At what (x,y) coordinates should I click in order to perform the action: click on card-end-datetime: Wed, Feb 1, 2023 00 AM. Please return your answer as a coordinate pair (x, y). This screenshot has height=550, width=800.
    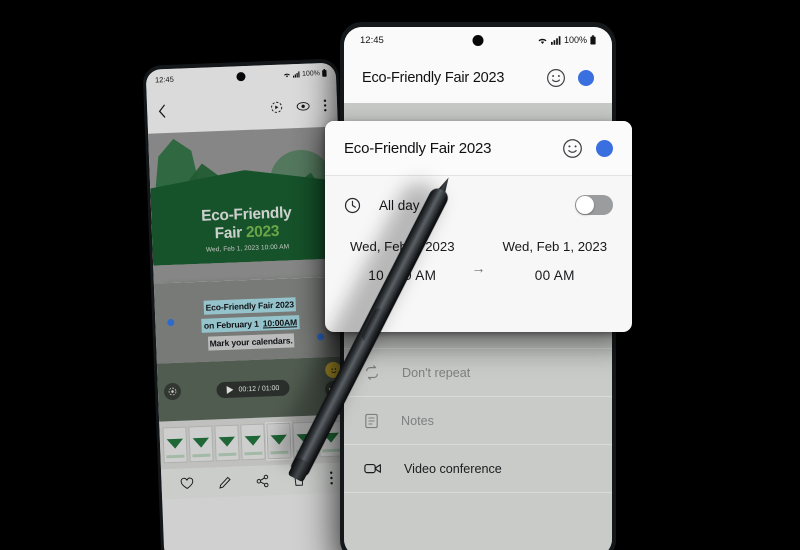
    Looking at the image, I should click on (555, 260).